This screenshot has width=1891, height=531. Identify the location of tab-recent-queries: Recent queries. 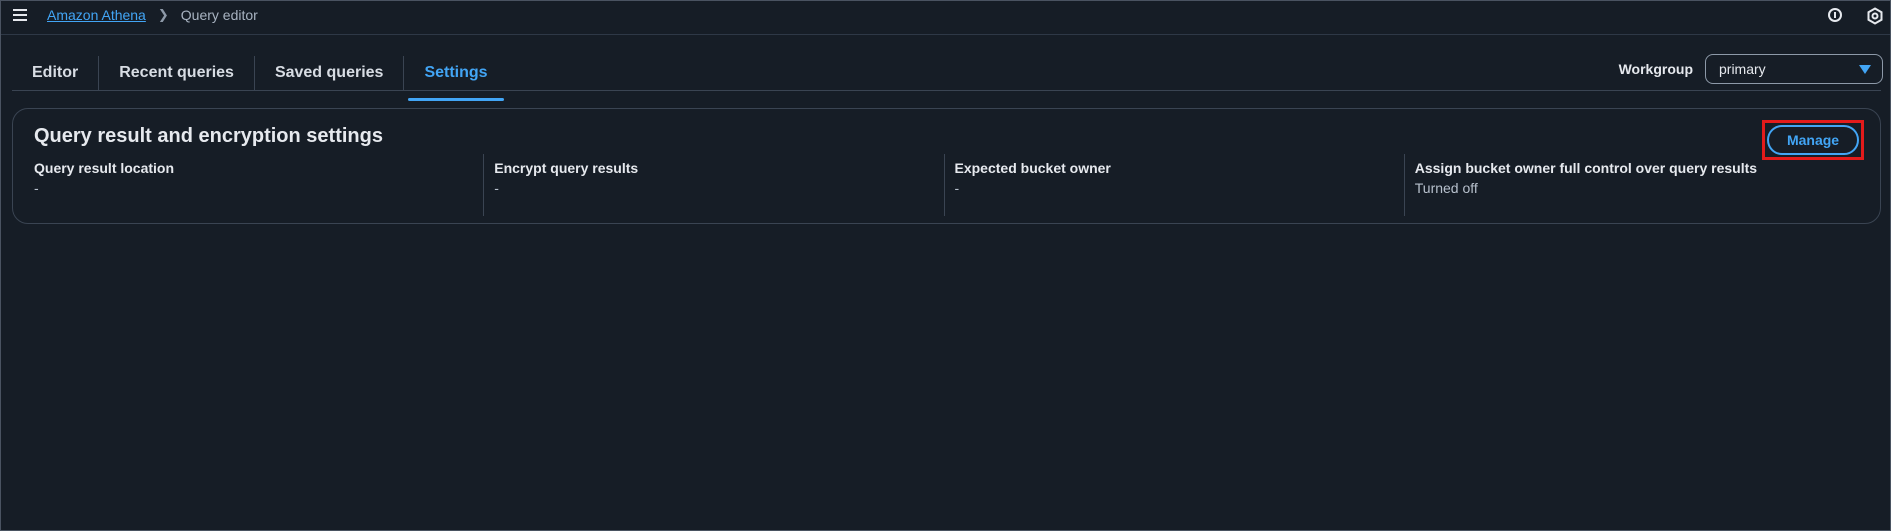
(176, 73).